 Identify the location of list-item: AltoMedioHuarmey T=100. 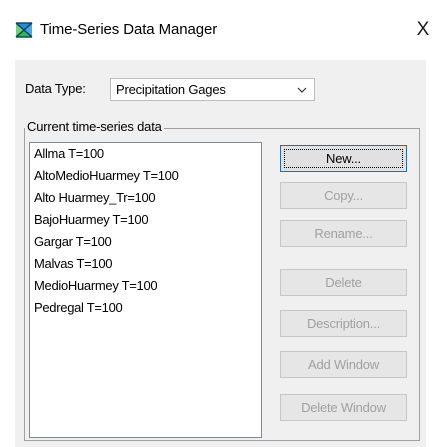
(106, 176).